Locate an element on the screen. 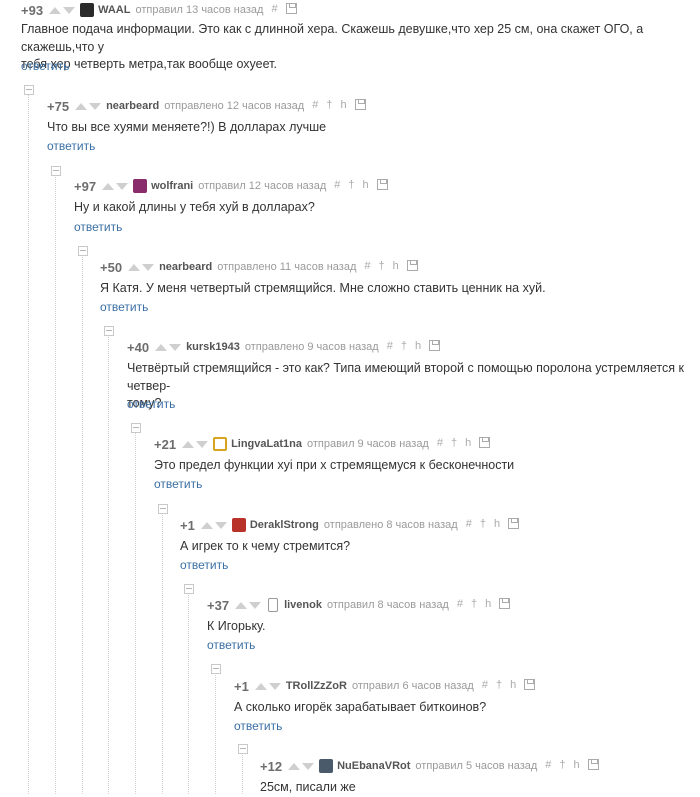  comment-author: livenok is located at coordinates (303, 605).